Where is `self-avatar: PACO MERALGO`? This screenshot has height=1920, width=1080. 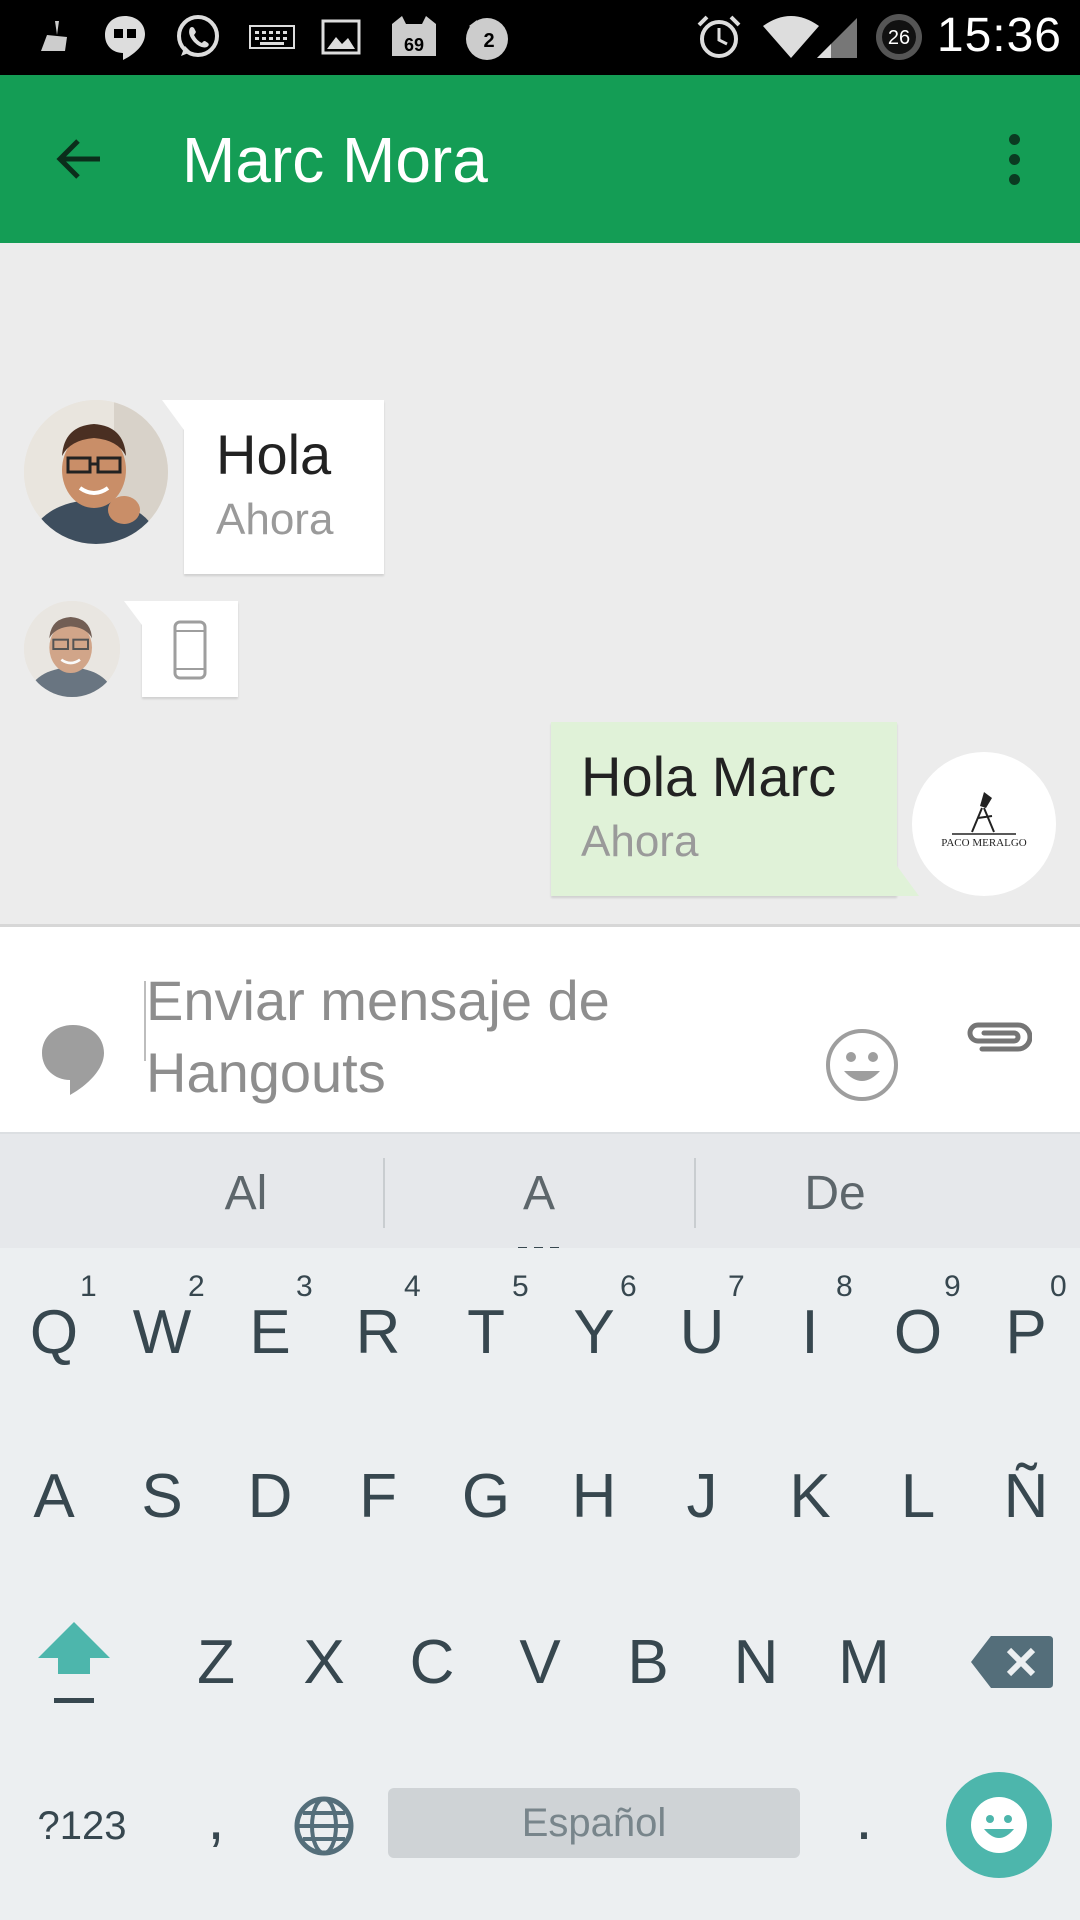
self-avatar: PACO MERALGO is located at coordinates (984, 824).